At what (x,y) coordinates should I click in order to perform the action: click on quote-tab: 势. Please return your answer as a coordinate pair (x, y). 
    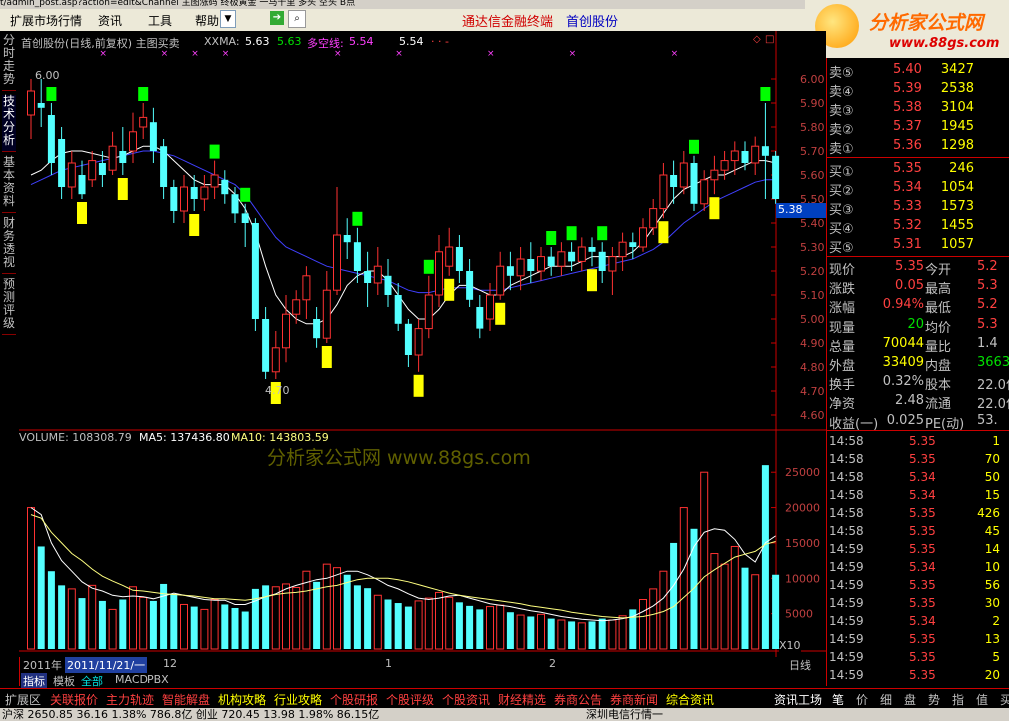
    Looking at the image, I should click on (934, 699).